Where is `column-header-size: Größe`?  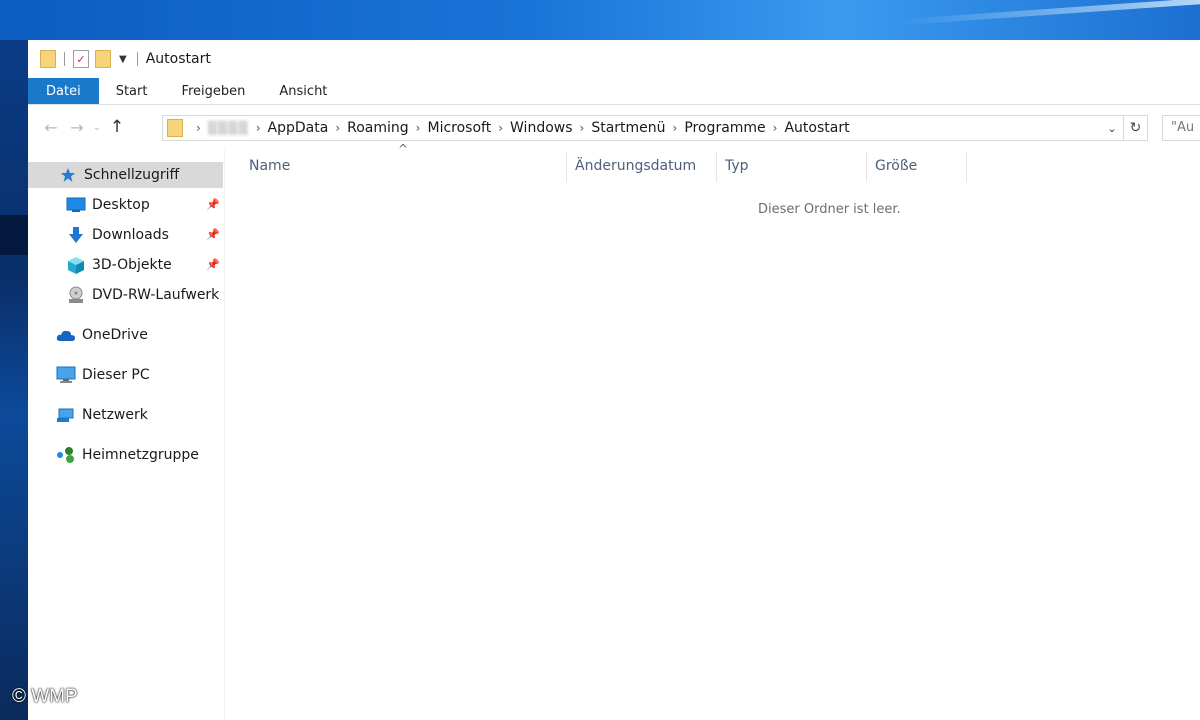 column-header-size: Größe is located at coordinates (901, 166).